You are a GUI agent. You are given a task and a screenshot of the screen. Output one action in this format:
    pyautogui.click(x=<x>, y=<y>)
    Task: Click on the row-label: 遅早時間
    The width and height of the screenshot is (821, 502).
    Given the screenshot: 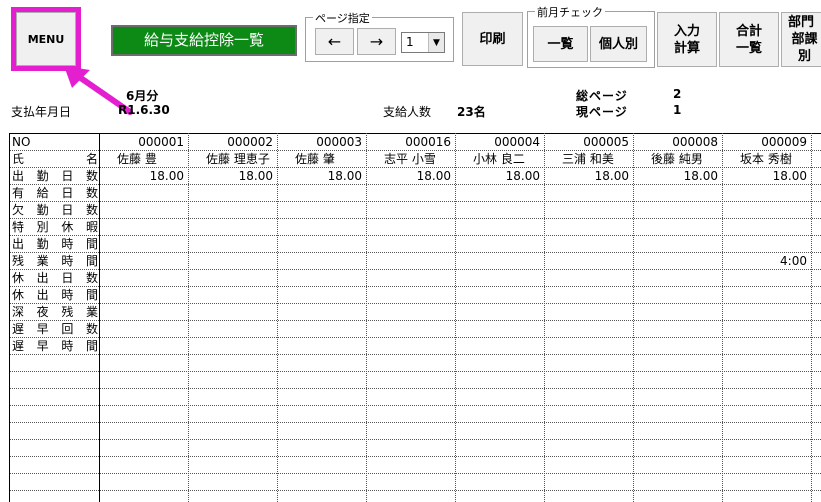 What is the action you would take?
    pyautogui.click(x=55, y=346)
    